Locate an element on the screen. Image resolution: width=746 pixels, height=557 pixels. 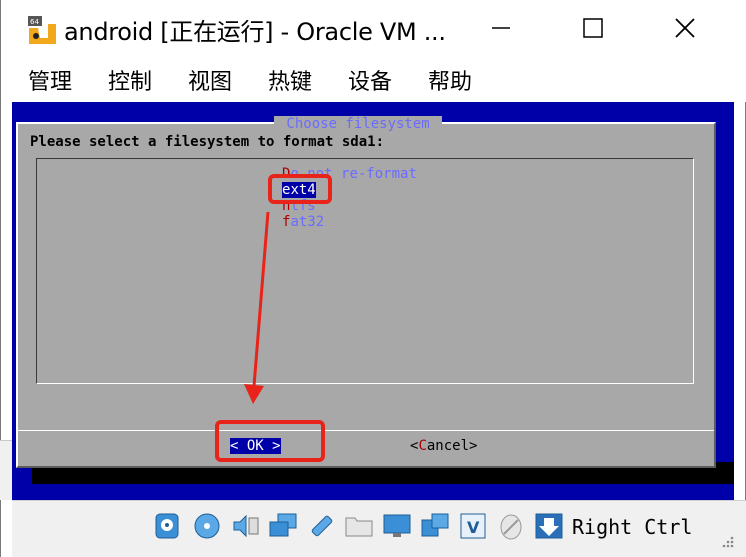
optical-drive-icon is located at coordinates (207, 526).